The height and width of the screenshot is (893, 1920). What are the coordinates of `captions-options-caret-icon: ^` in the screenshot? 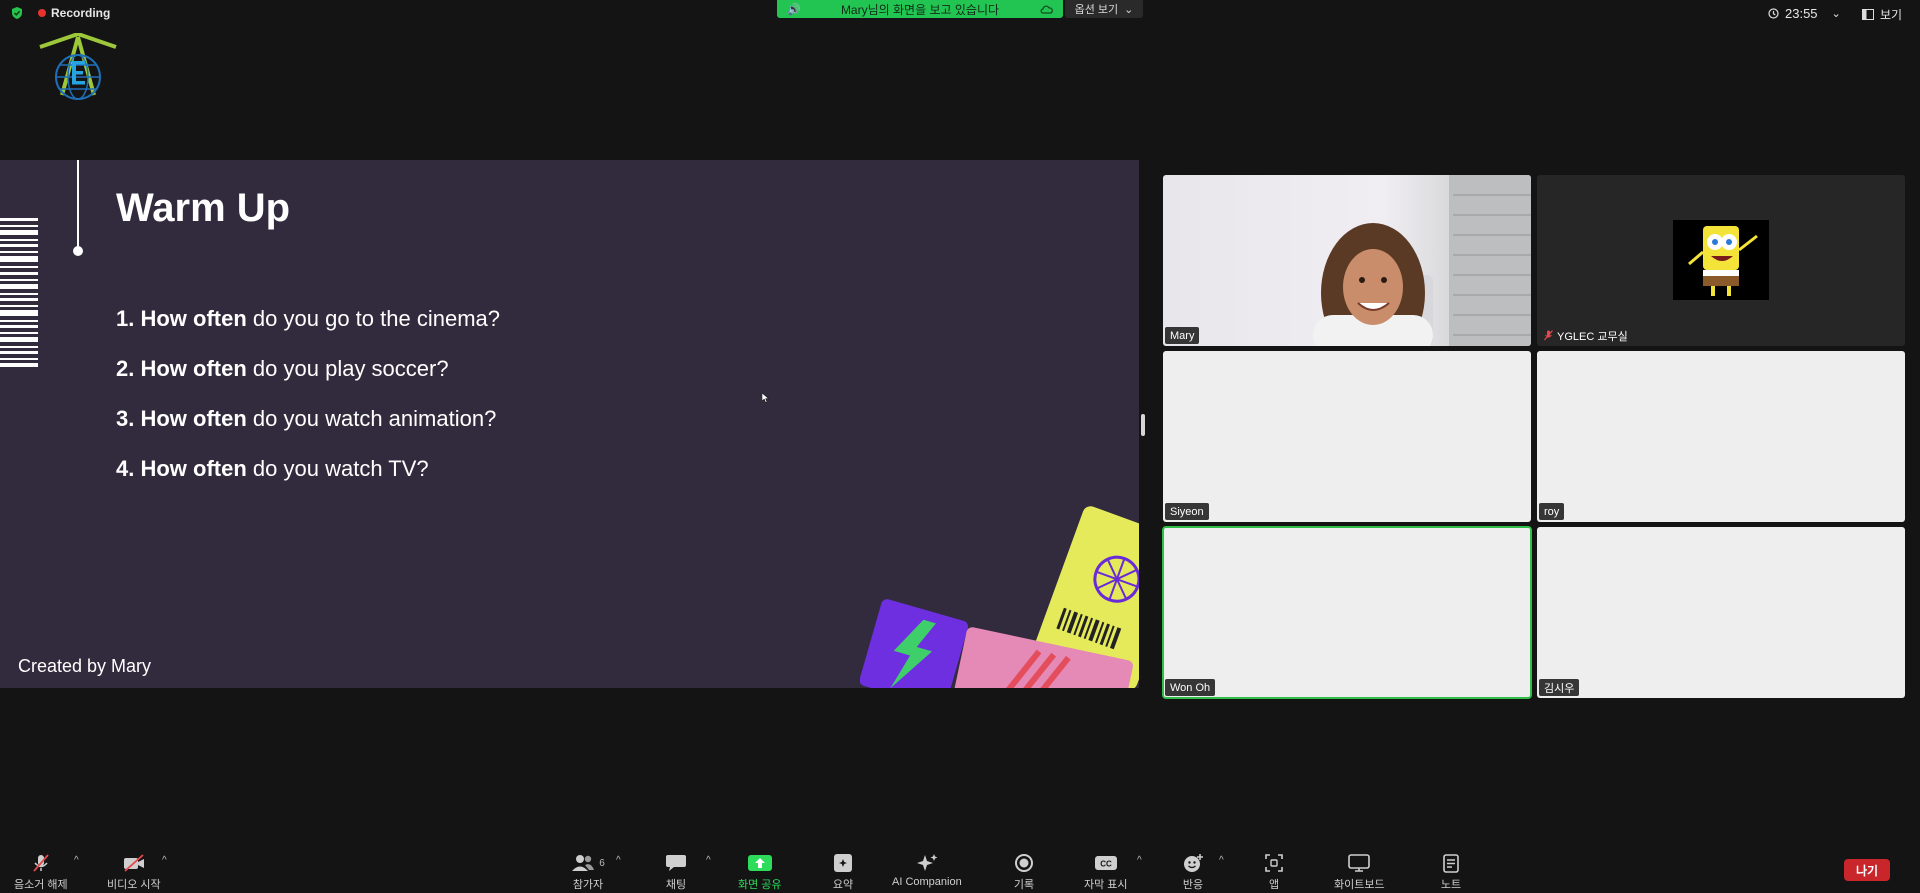 It's located at (1139, 860).